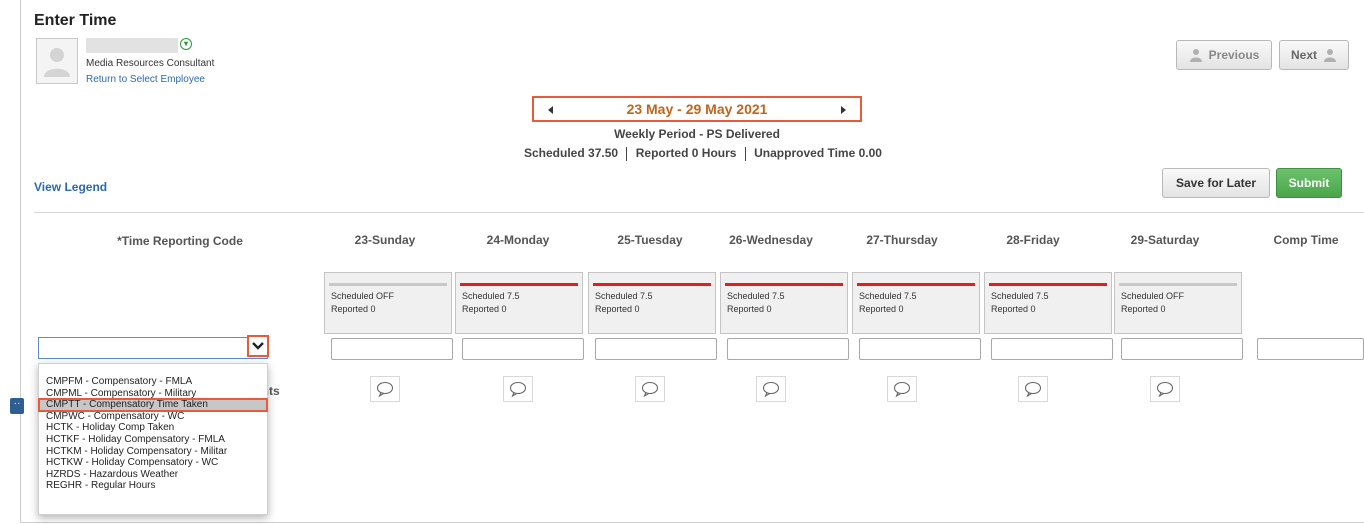  I want to click on trc-option: REGHR - Regular Hours, so click(153, 486).